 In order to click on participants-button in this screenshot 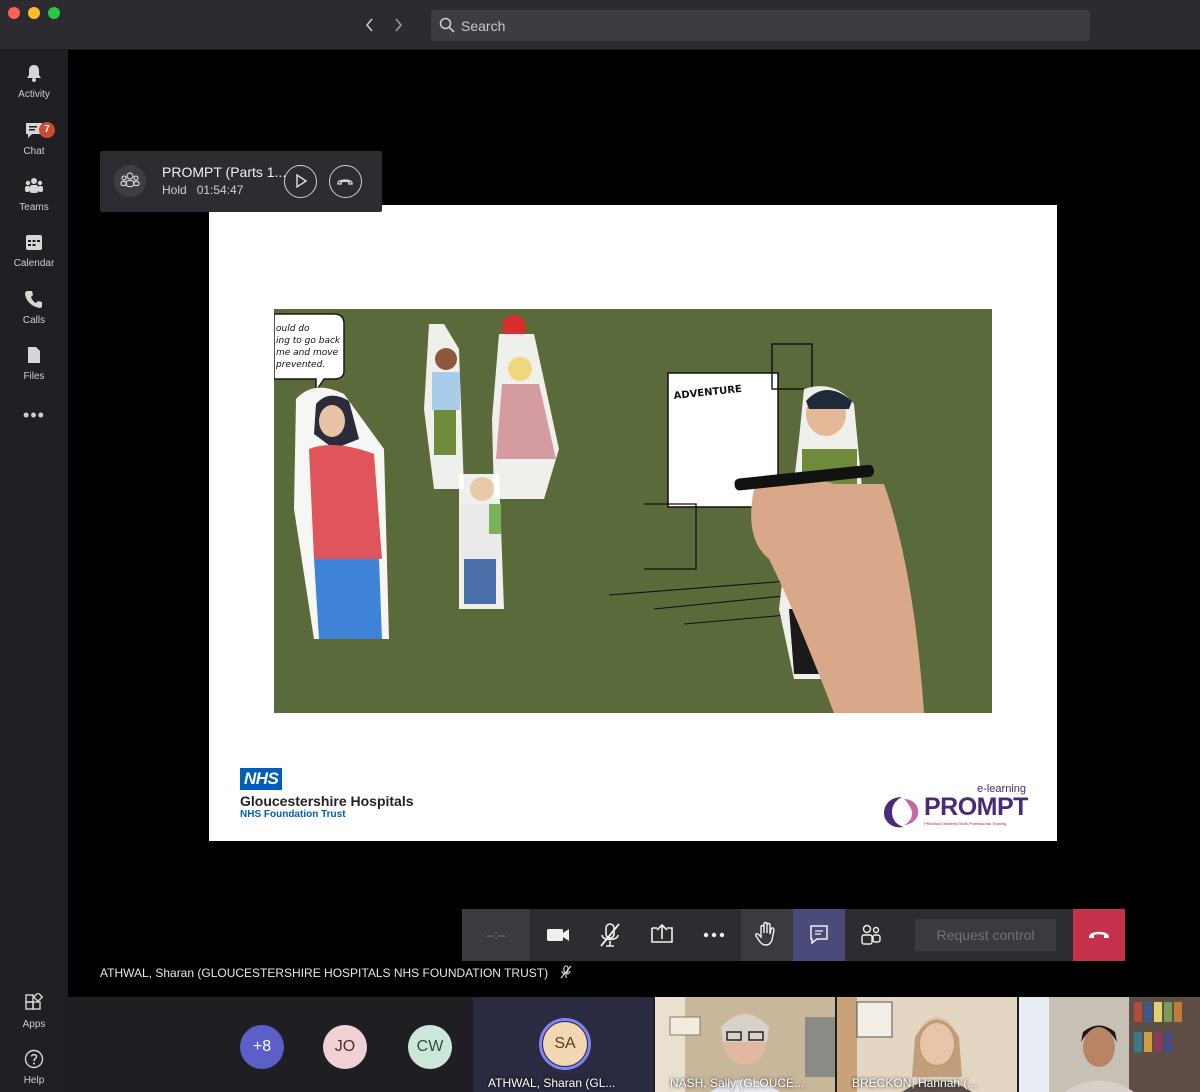, I will do `click(871, 935)`.